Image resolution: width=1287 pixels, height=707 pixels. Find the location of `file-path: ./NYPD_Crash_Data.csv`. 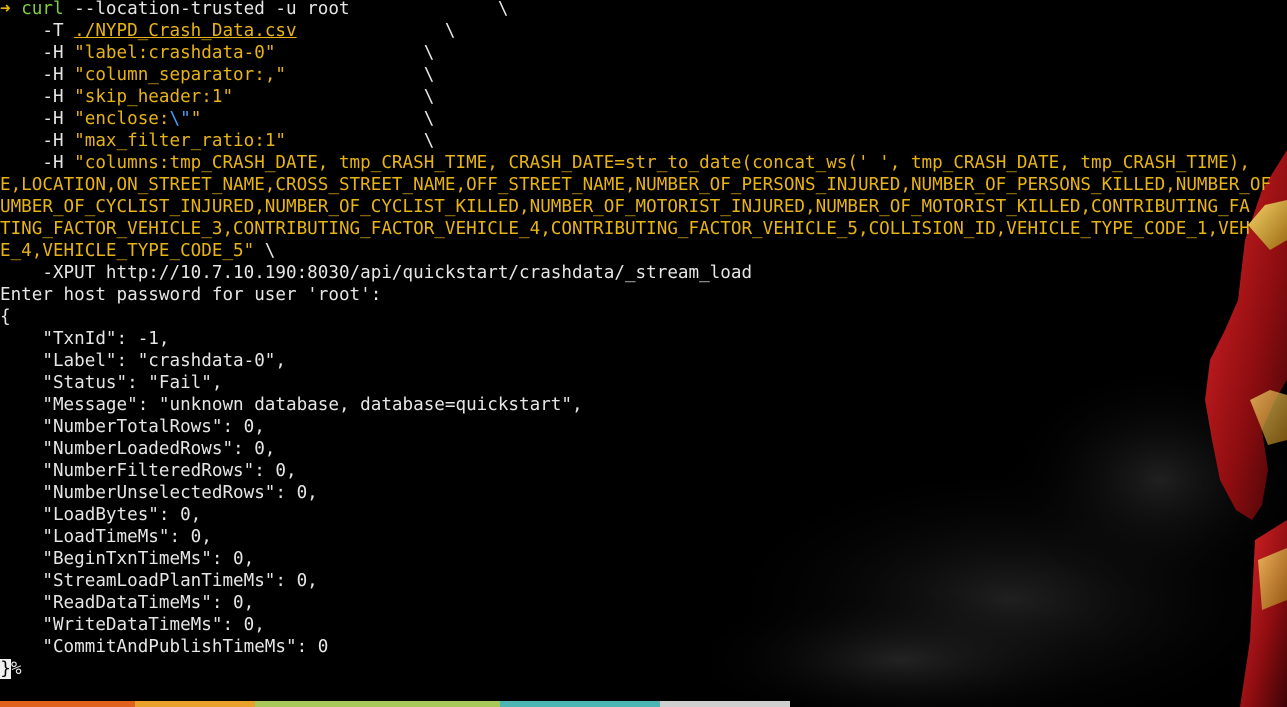

file-path: ./NYPD_Crash_Data.csv is located at coordinates (185, 31).